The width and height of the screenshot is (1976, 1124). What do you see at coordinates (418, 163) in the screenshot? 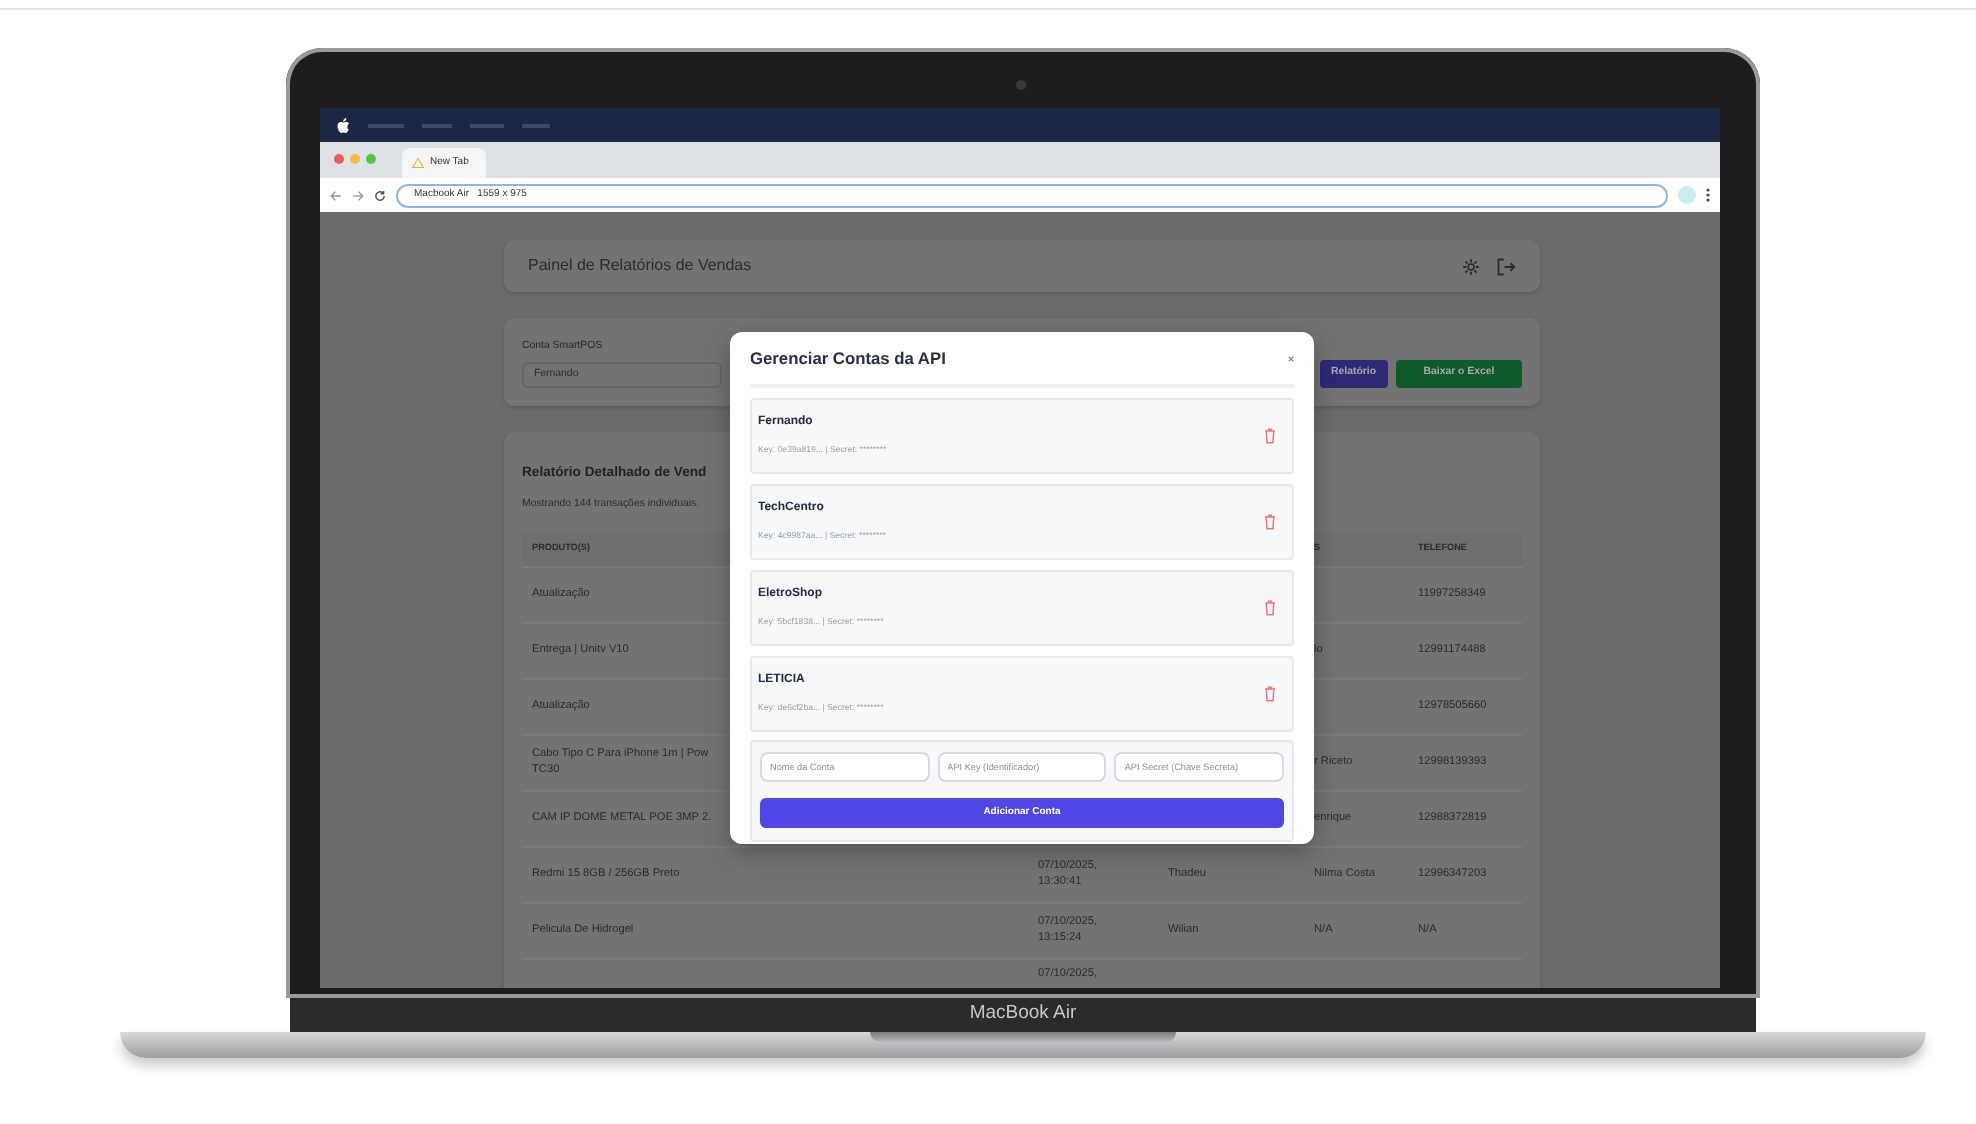
I see `warning-icon` at bounding box center [418, 163].